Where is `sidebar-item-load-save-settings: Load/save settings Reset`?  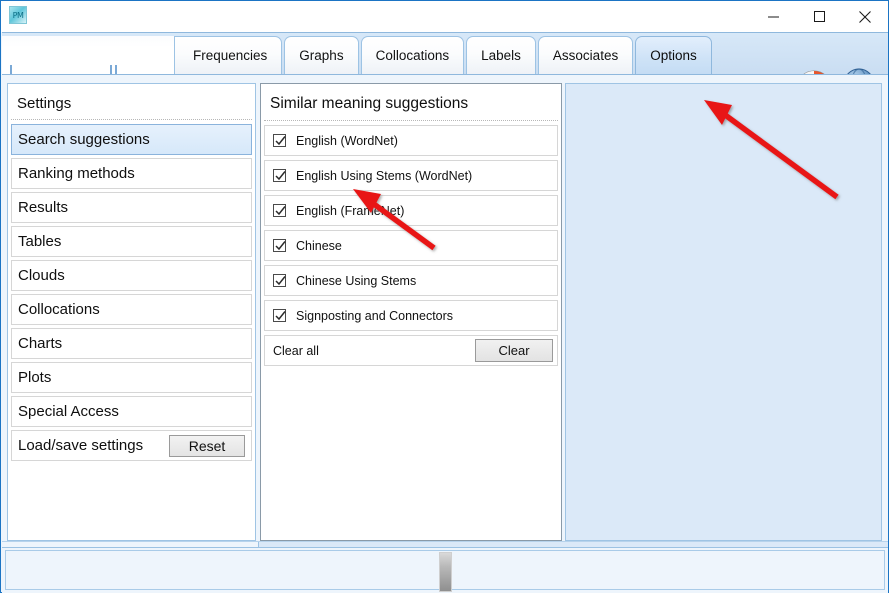
sidebar-item-load-save-settings: Load/save settings Reset is located at coordinates (131, 445).